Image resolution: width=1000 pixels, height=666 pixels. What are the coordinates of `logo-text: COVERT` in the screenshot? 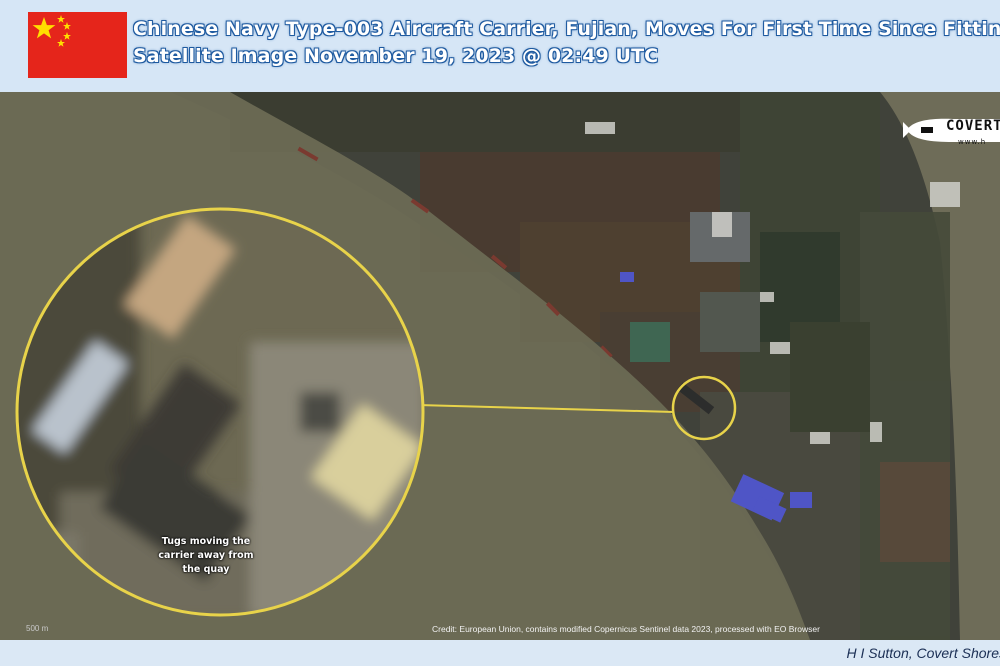 It's located at (973, 126).